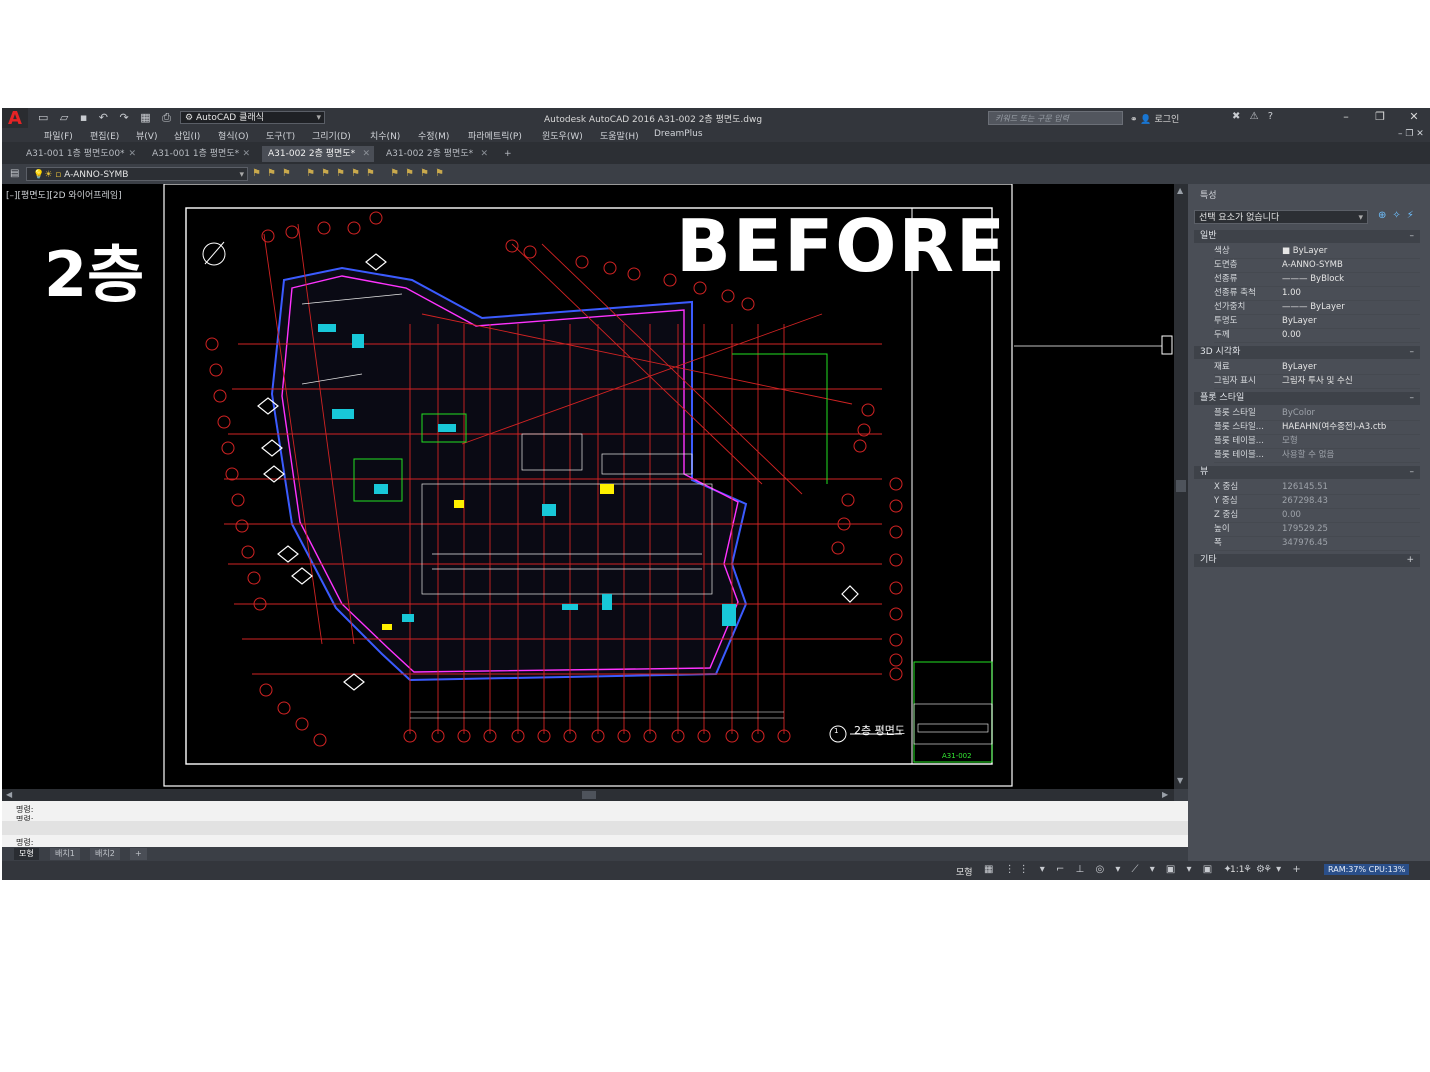  I want to click on menu-parametric: 파라메트릭(P), so click(495, 135).